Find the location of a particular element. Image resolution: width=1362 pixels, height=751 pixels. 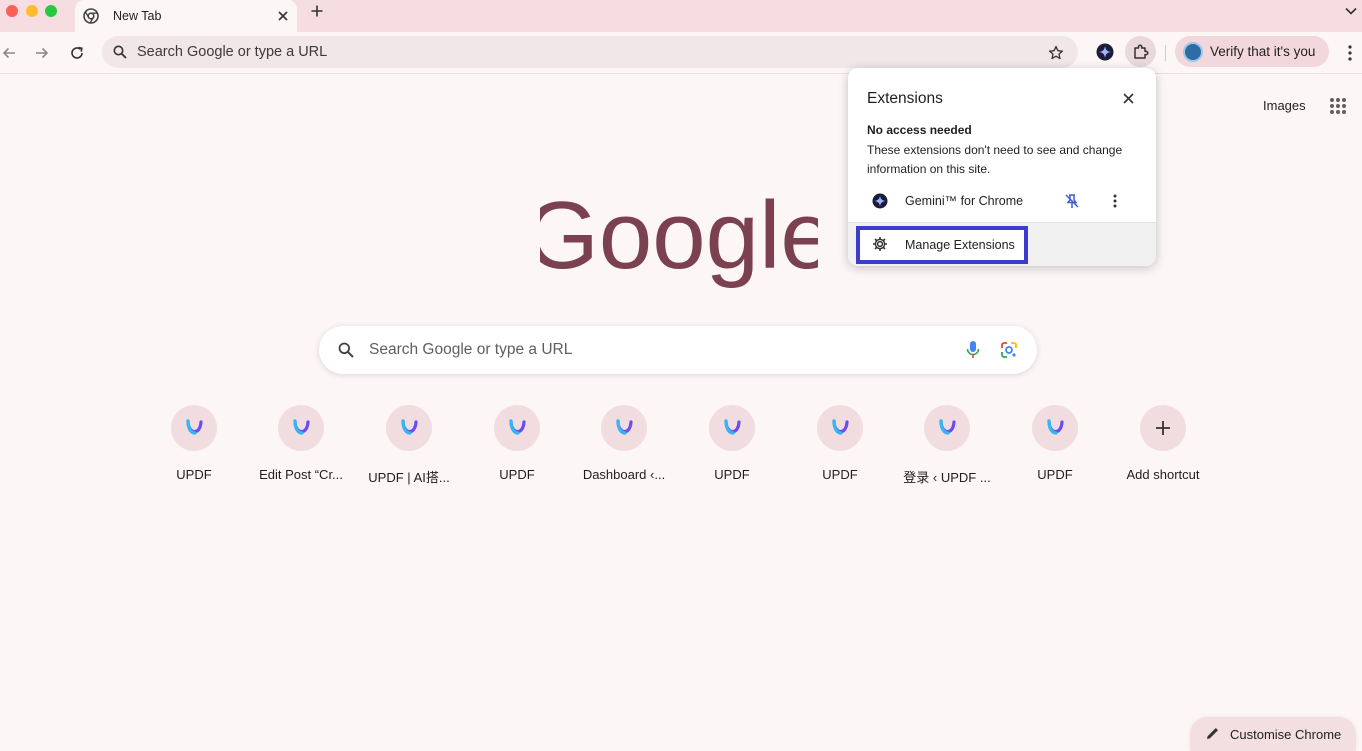

forward-icon is located at coordinates (42, 53).